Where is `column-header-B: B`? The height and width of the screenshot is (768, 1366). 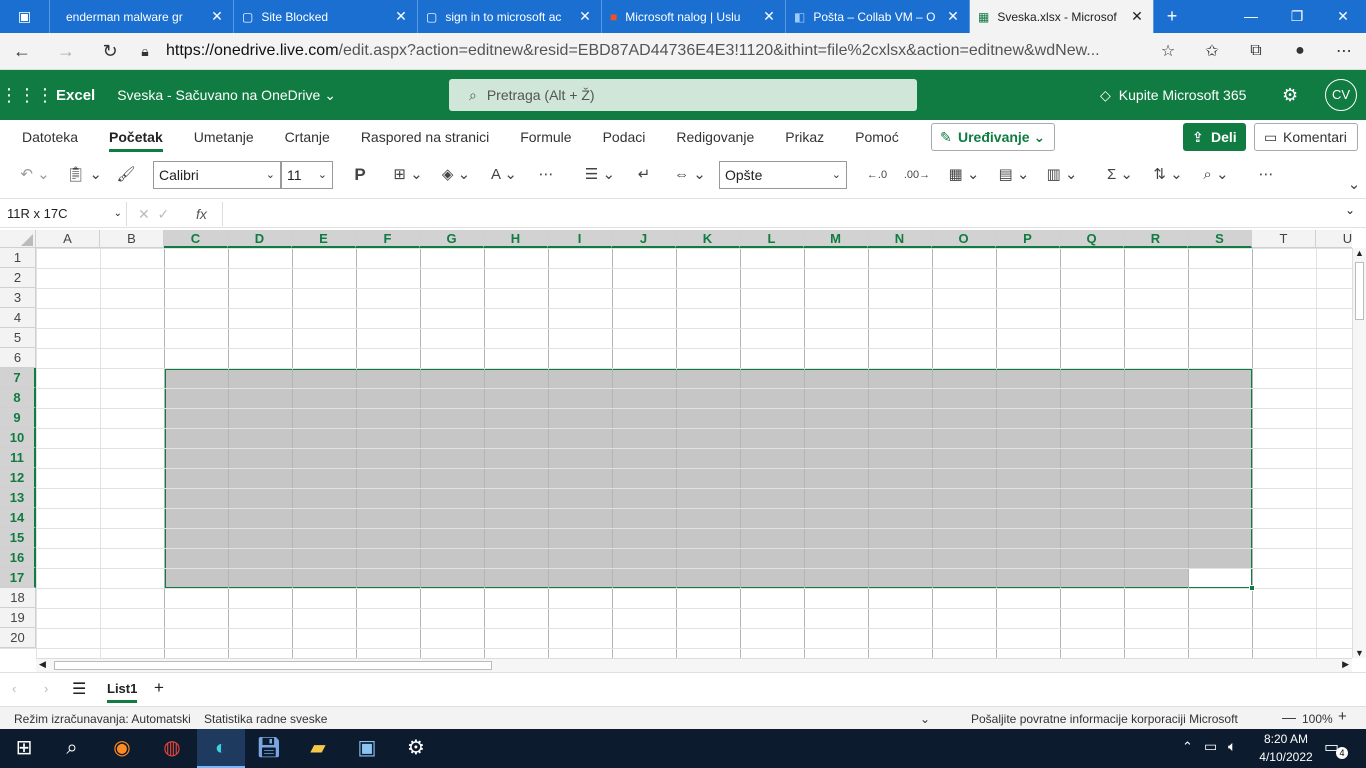 column-header-B: B is located at coordinates (132, 239).